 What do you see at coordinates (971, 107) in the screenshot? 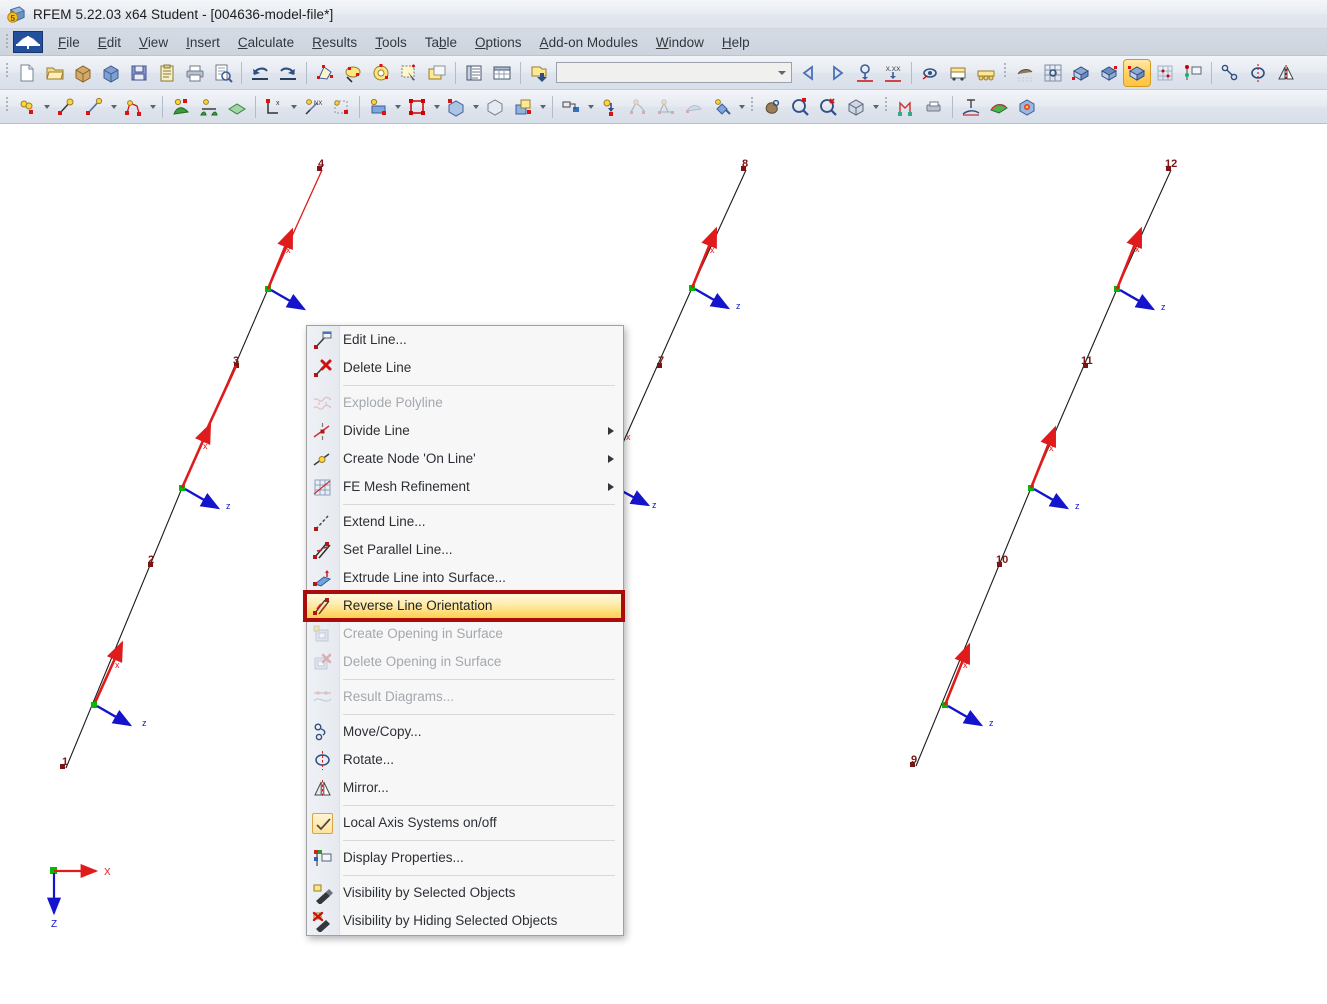
I see `result-diagram-icon` at bounding box center [971, 107].